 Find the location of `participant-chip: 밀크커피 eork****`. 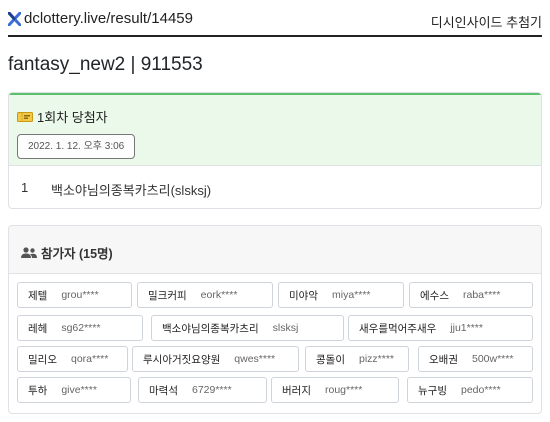

participant-chip: 밀크커피 eork**** is located at coordinates (205, 295).